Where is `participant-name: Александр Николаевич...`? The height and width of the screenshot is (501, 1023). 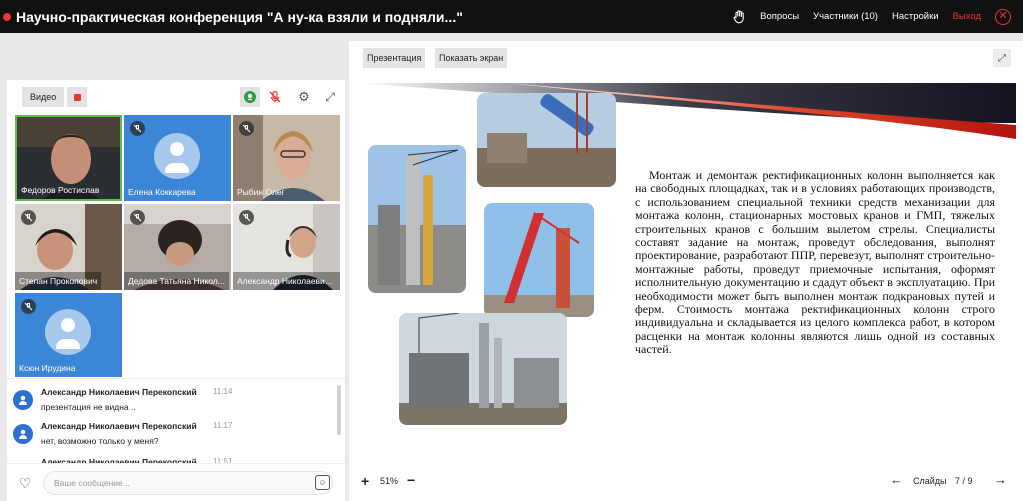 participant-name: Александр Николаевич... is located at coordinates (286, 281).